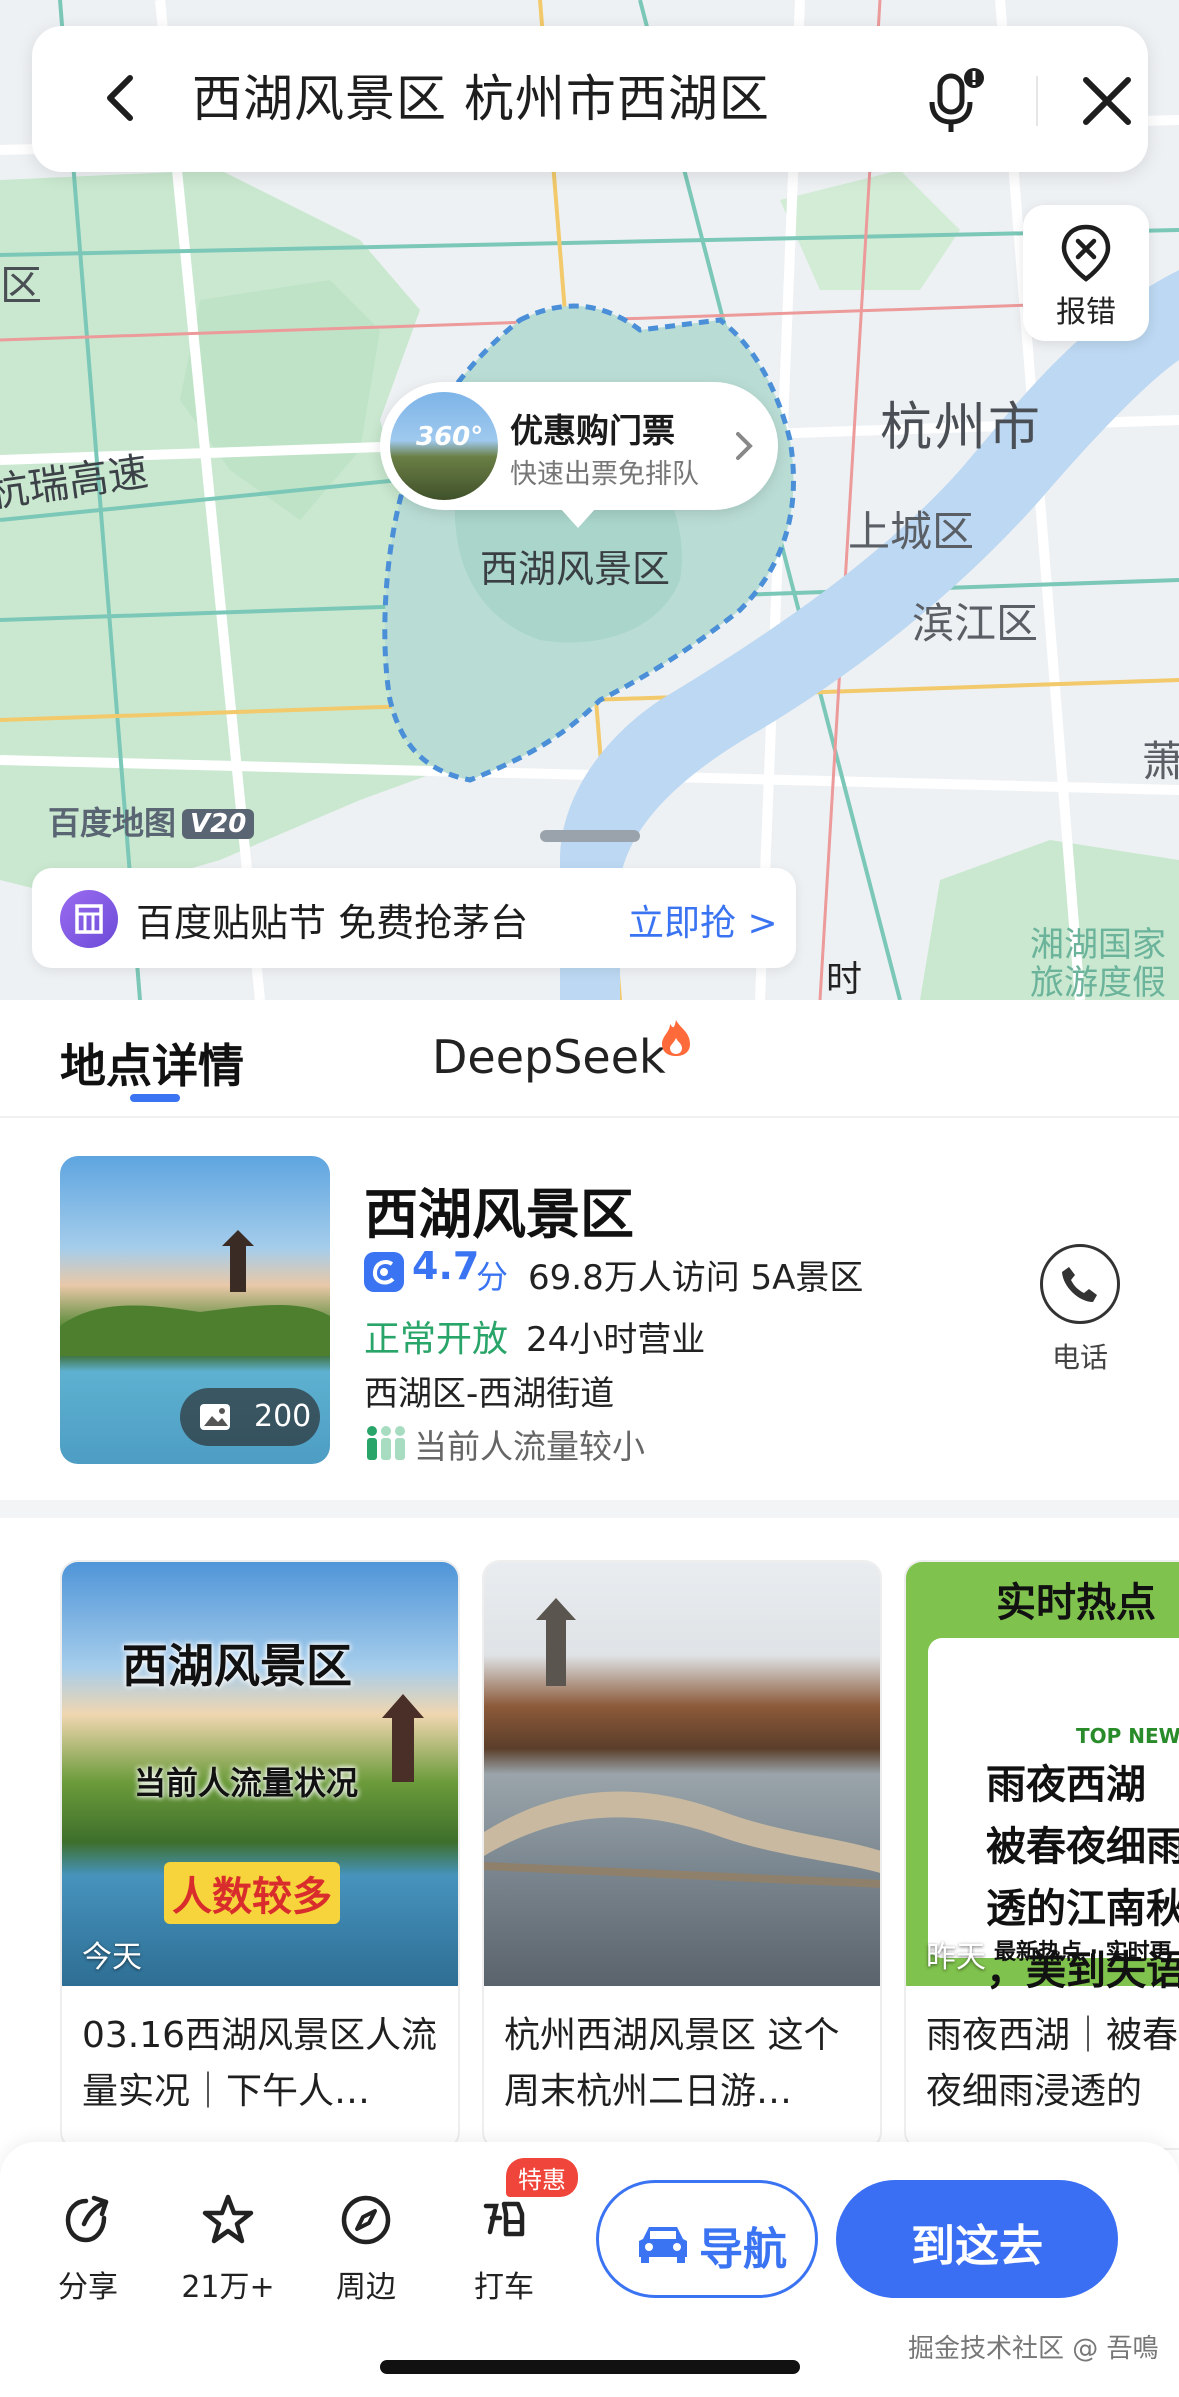 This screenshot has width=1179, height=2397. I want to click on ticket-promo-bubble: 360° 优惠购门票 快速出票免排队, so click(579, 455).